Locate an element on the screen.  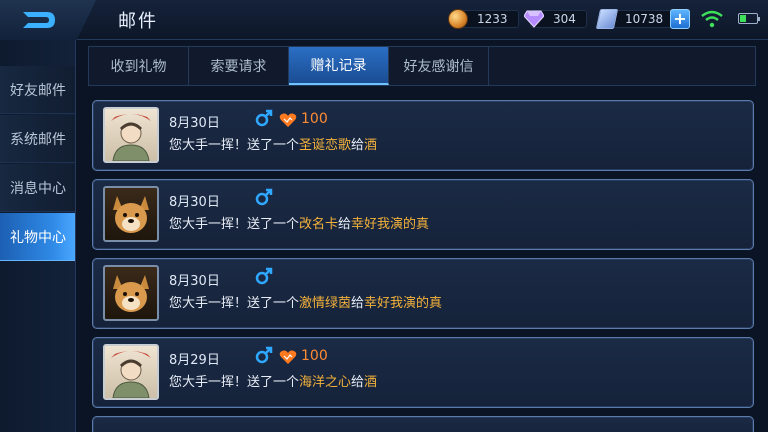
record-message: 您大手一挥！送了一个圣诞恋歌给酒 is located at coordinates (273, 143).